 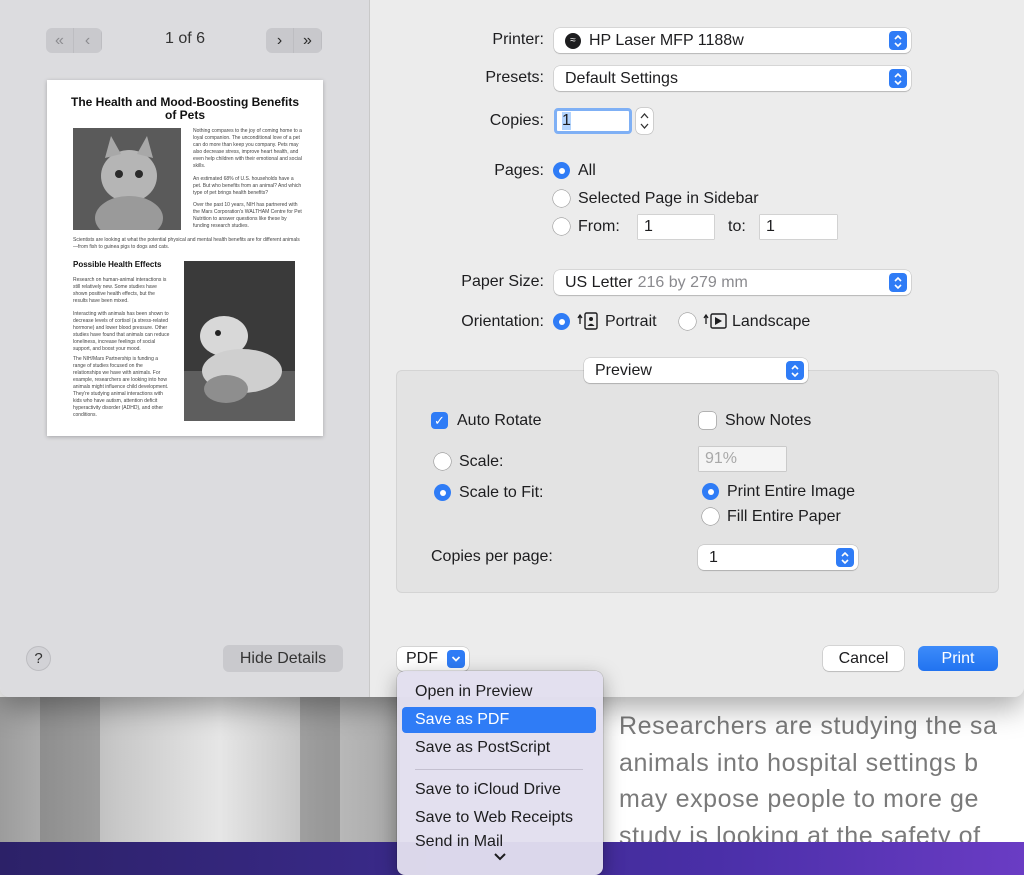 I want to click on checkmark-icon: ✓, so click(x=439, y=421).